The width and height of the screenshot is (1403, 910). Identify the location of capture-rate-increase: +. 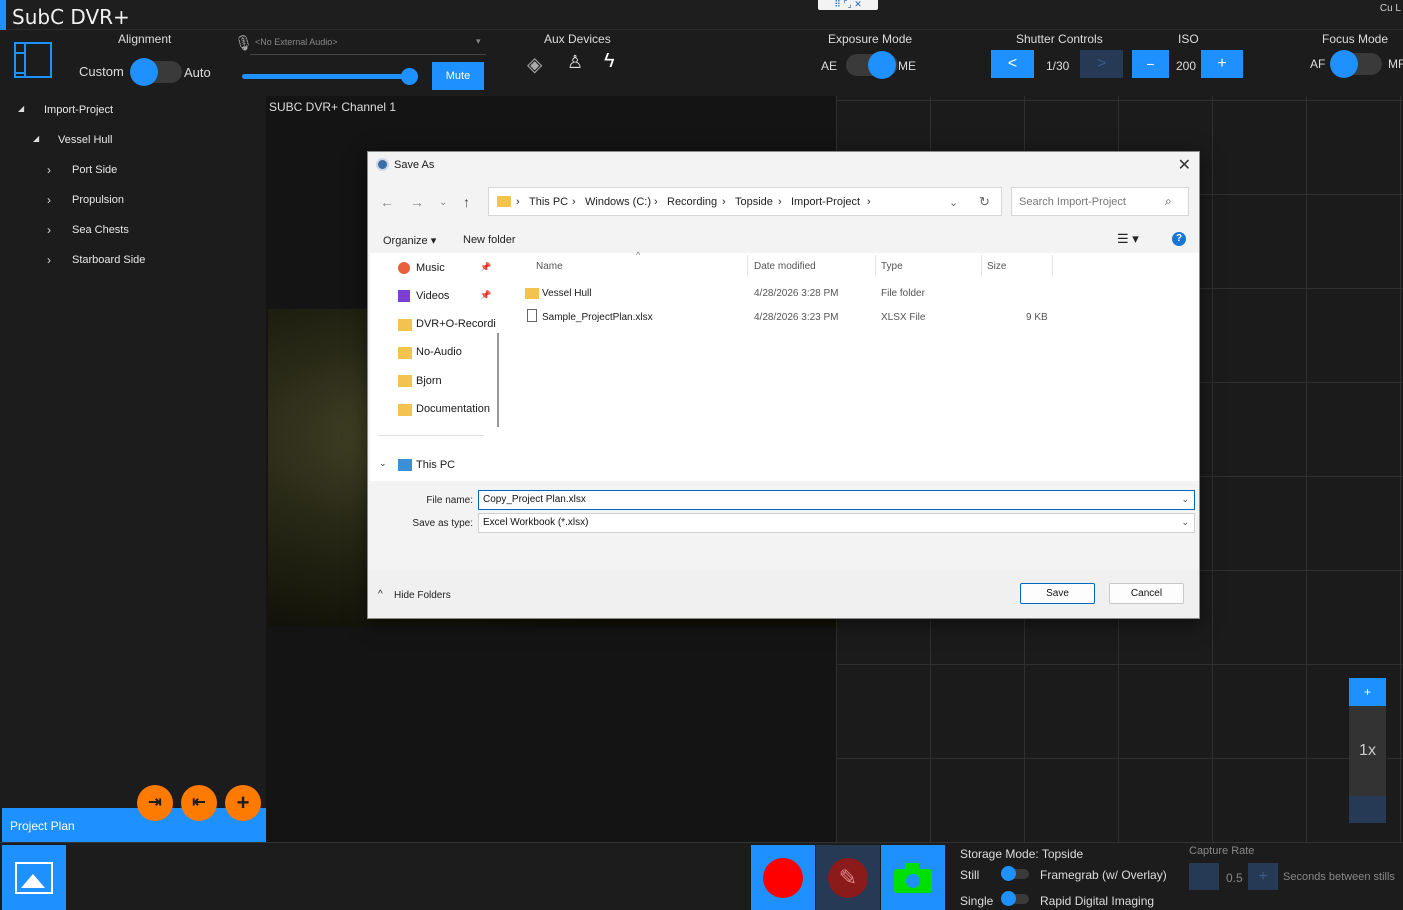
(1263, 876).